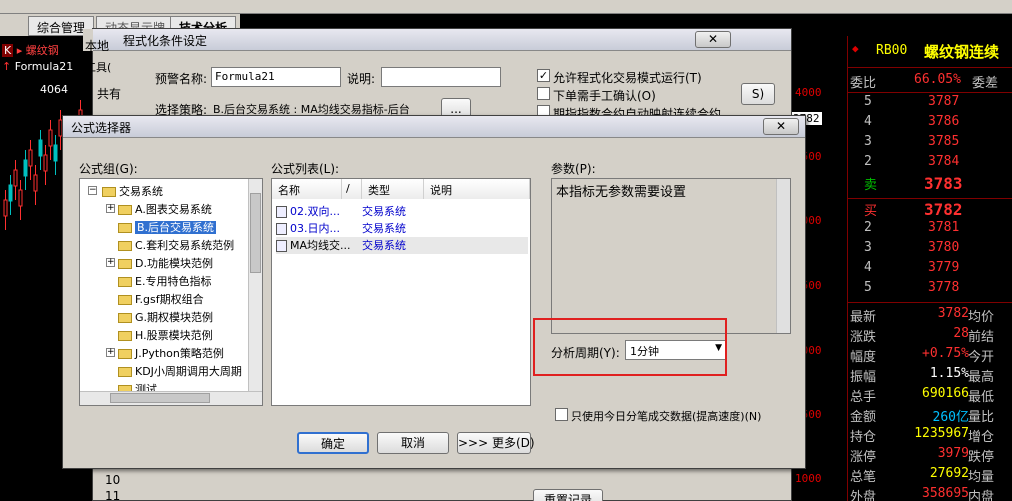 Image resolution: width=1012 pixels, height=501 pixels. What do you see at coordinates (943, 183) in the screenshot?
I see `ask-price: 3783` at bounding box center [943, 183].